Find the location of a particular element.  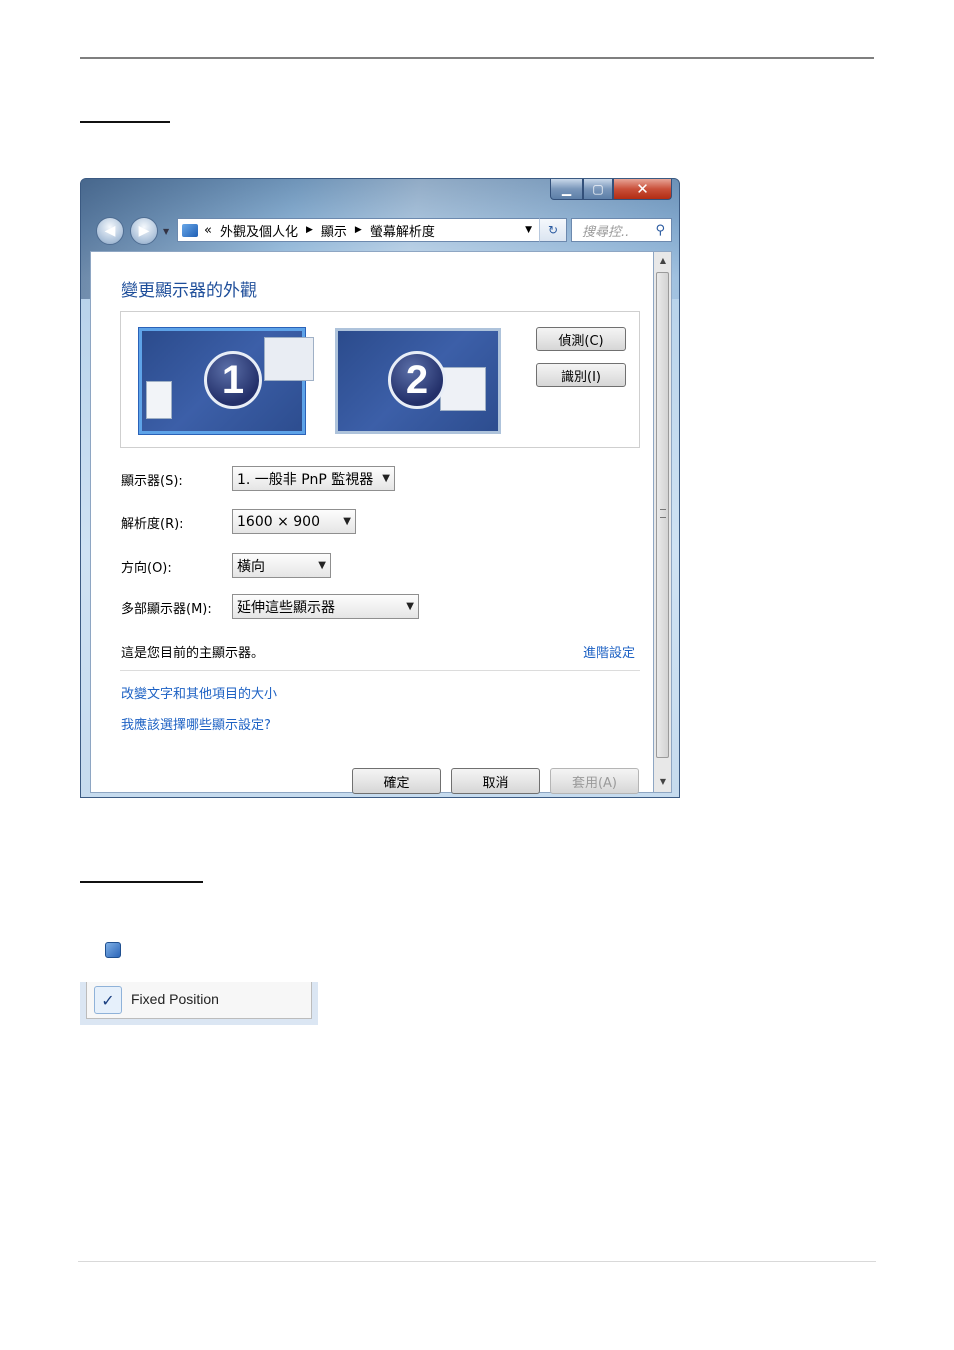

context-menu: ✓ Fixed Position is located at coordinates (199, 1003).